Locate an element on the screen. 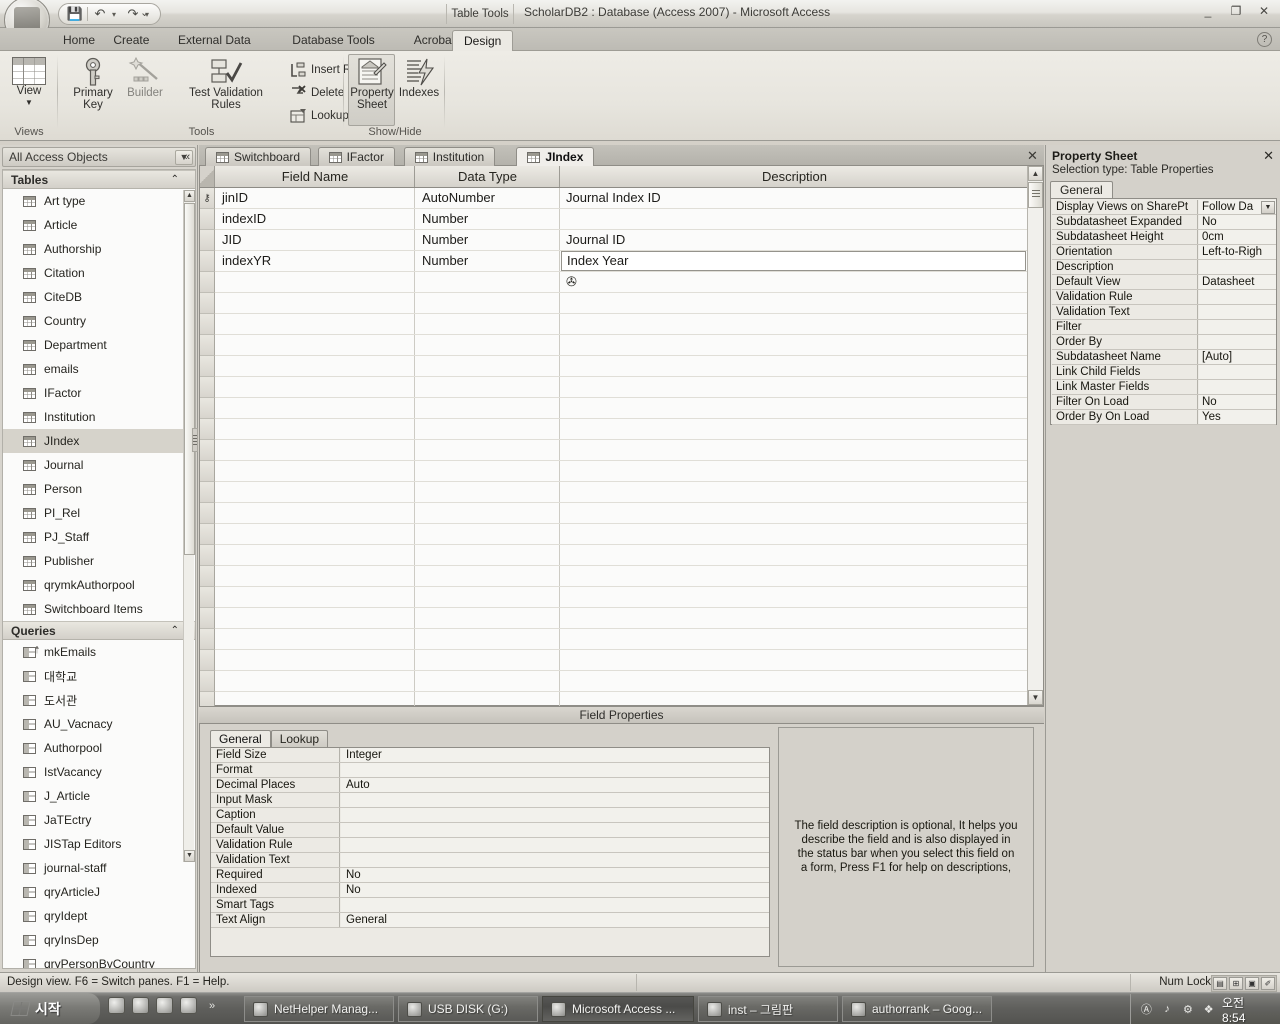 This screenshot has height=1024, width=1280. property-row: Subdatasheet Name [Auto] is located at coordinates (1164, 357).